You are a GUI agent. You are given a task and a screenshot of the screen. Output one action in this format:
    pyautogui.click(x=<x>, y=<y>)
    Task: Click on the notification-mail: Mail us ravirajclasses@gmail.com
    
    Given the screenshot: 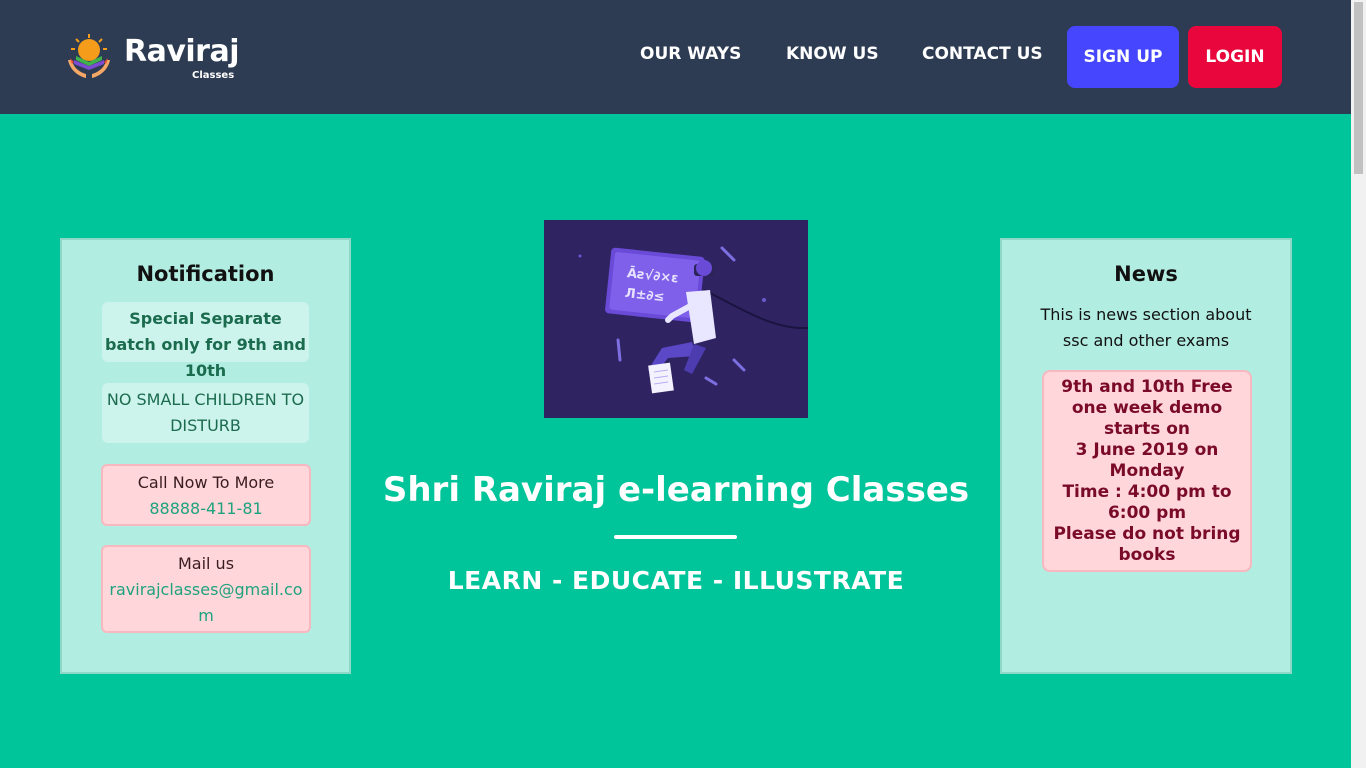 What is the action you would take?
    pyautogui.click(x=206, y=589)
    